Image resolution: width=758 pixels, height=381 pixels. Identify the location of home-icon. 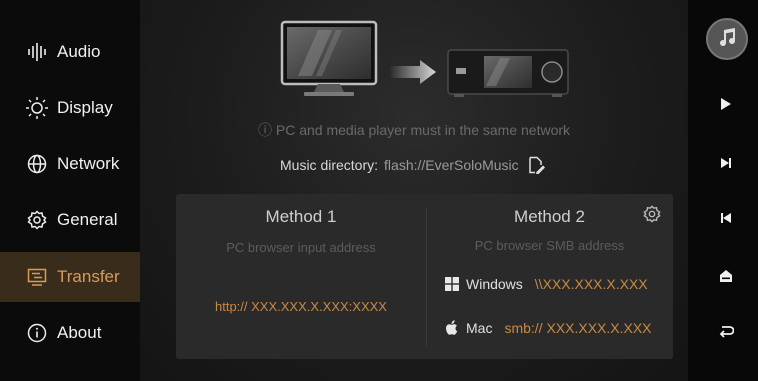
(726, 278).